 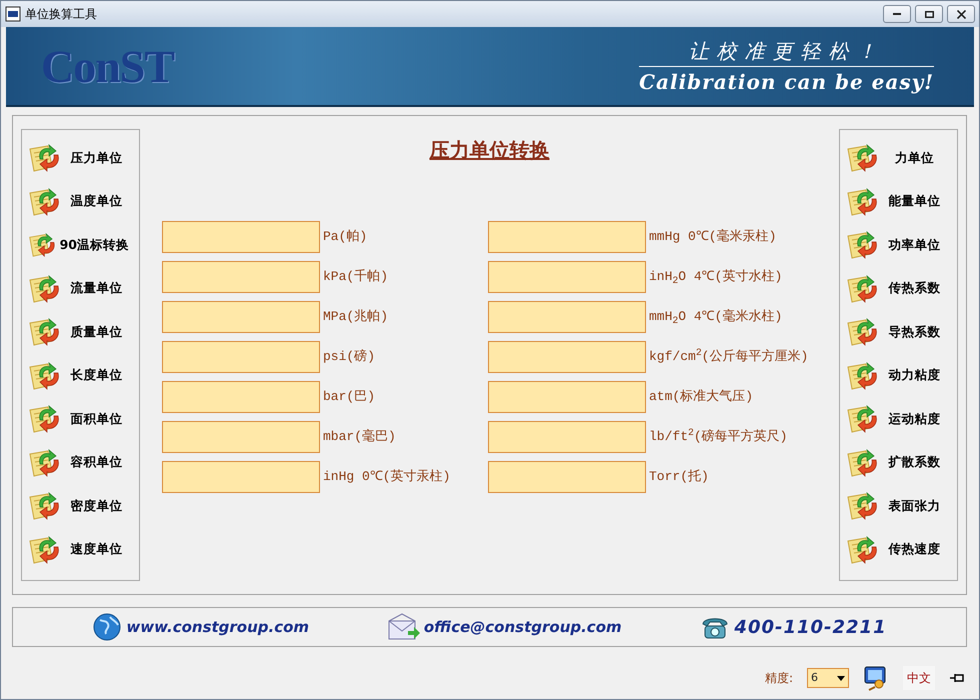 What do you see at coordinates (718, 436) in the screenshot?
I see `unit-label: lb/ft$^{2}$(磅每平方英尺)` at bounding box center [718, 436].